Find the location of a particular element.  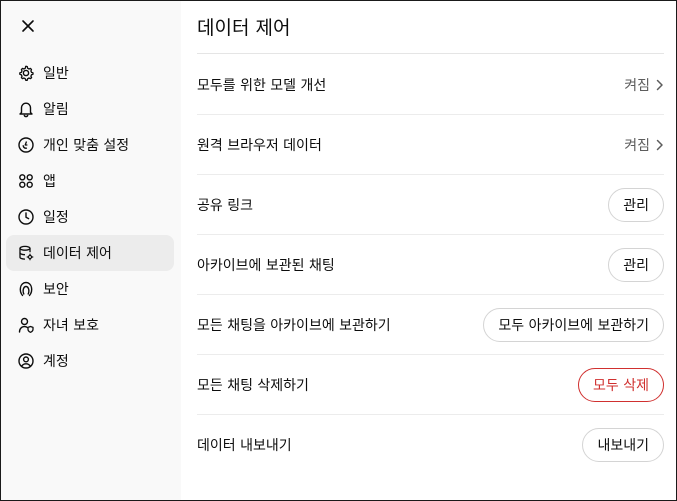

sidebar-item-personalization: 개인 맞춤 설정 is located at coordinates (90, 145).